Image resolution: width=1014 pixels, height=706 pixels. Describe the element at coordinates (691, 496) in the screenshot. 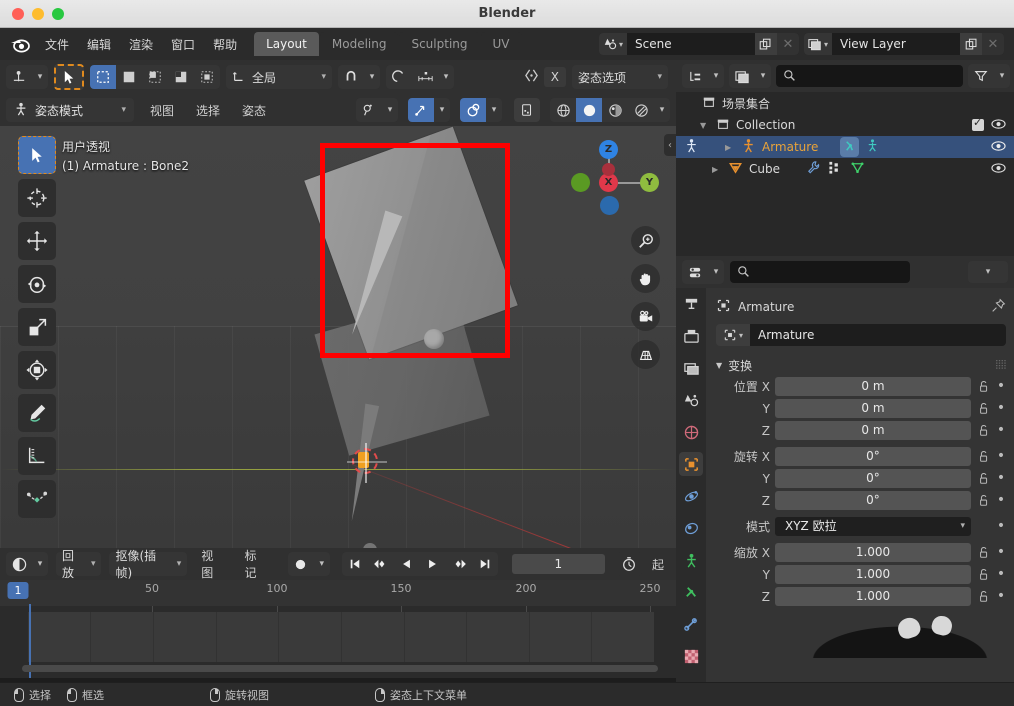

I see `modifiers-tab` at that location.